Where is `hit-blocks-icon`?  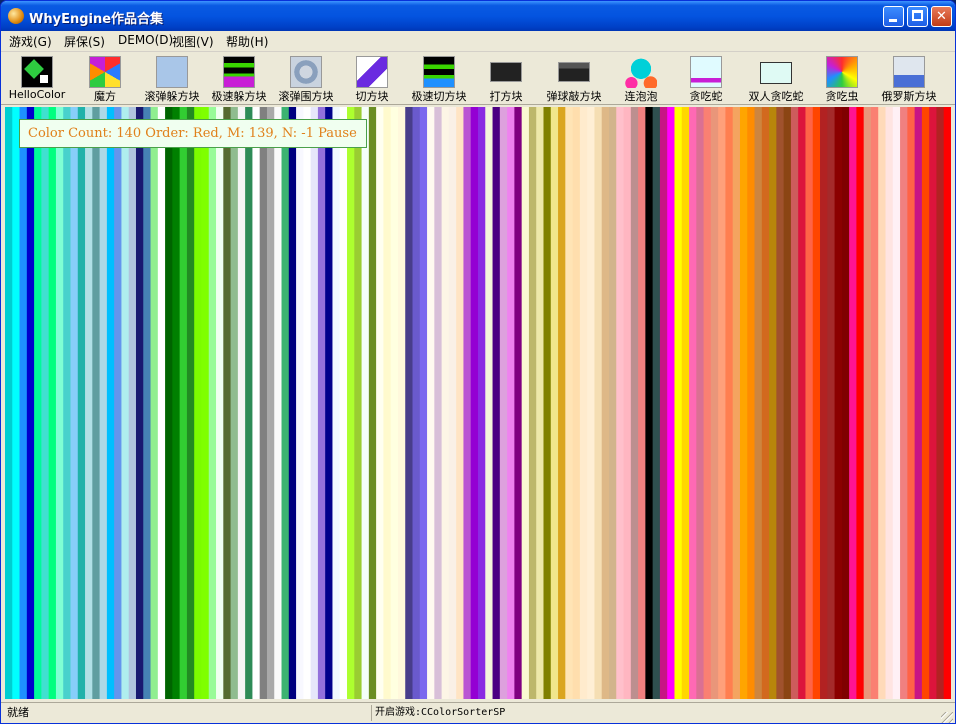
hit-blocks-icon is located at coordinates (506, 72).